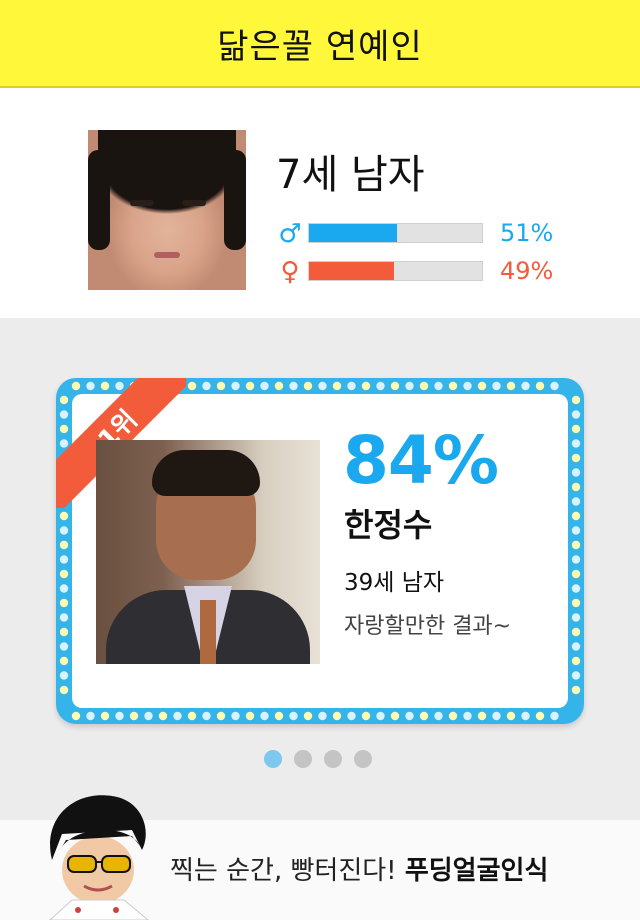 The height and width of the screenshot is (920, 640). Describe the element at coordinates (353, 233) in the screenshot. I see `male-ratio-fill` at that location.